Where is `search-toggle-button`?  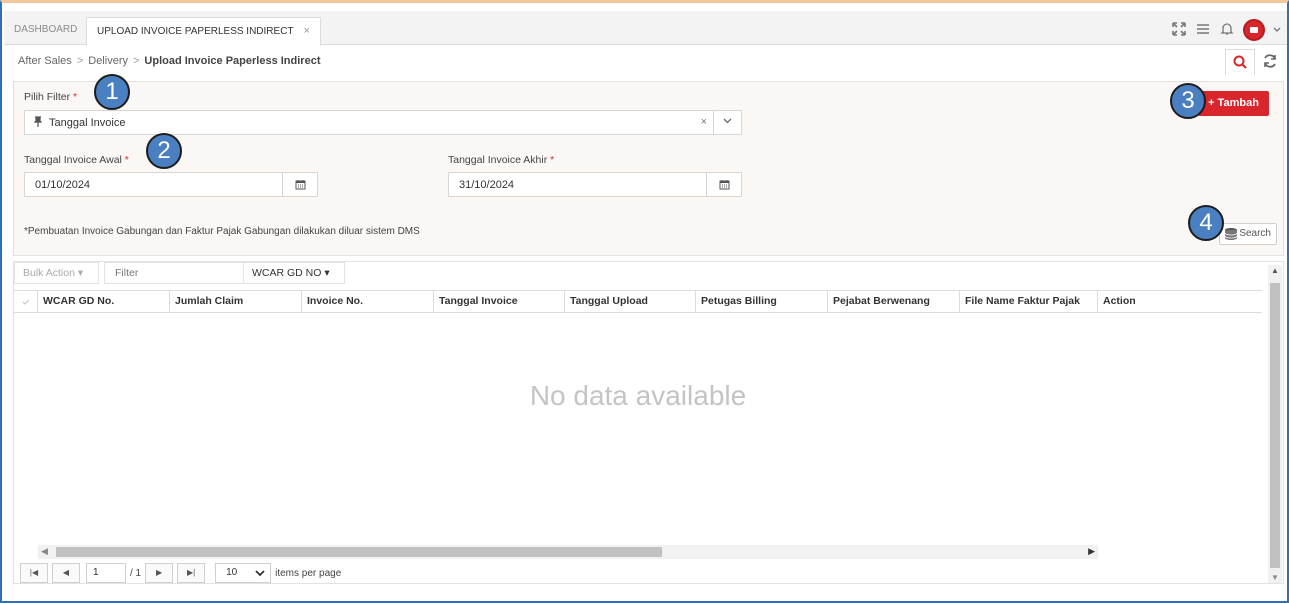
search-toggle-button is located at coordinates (1240, 63).